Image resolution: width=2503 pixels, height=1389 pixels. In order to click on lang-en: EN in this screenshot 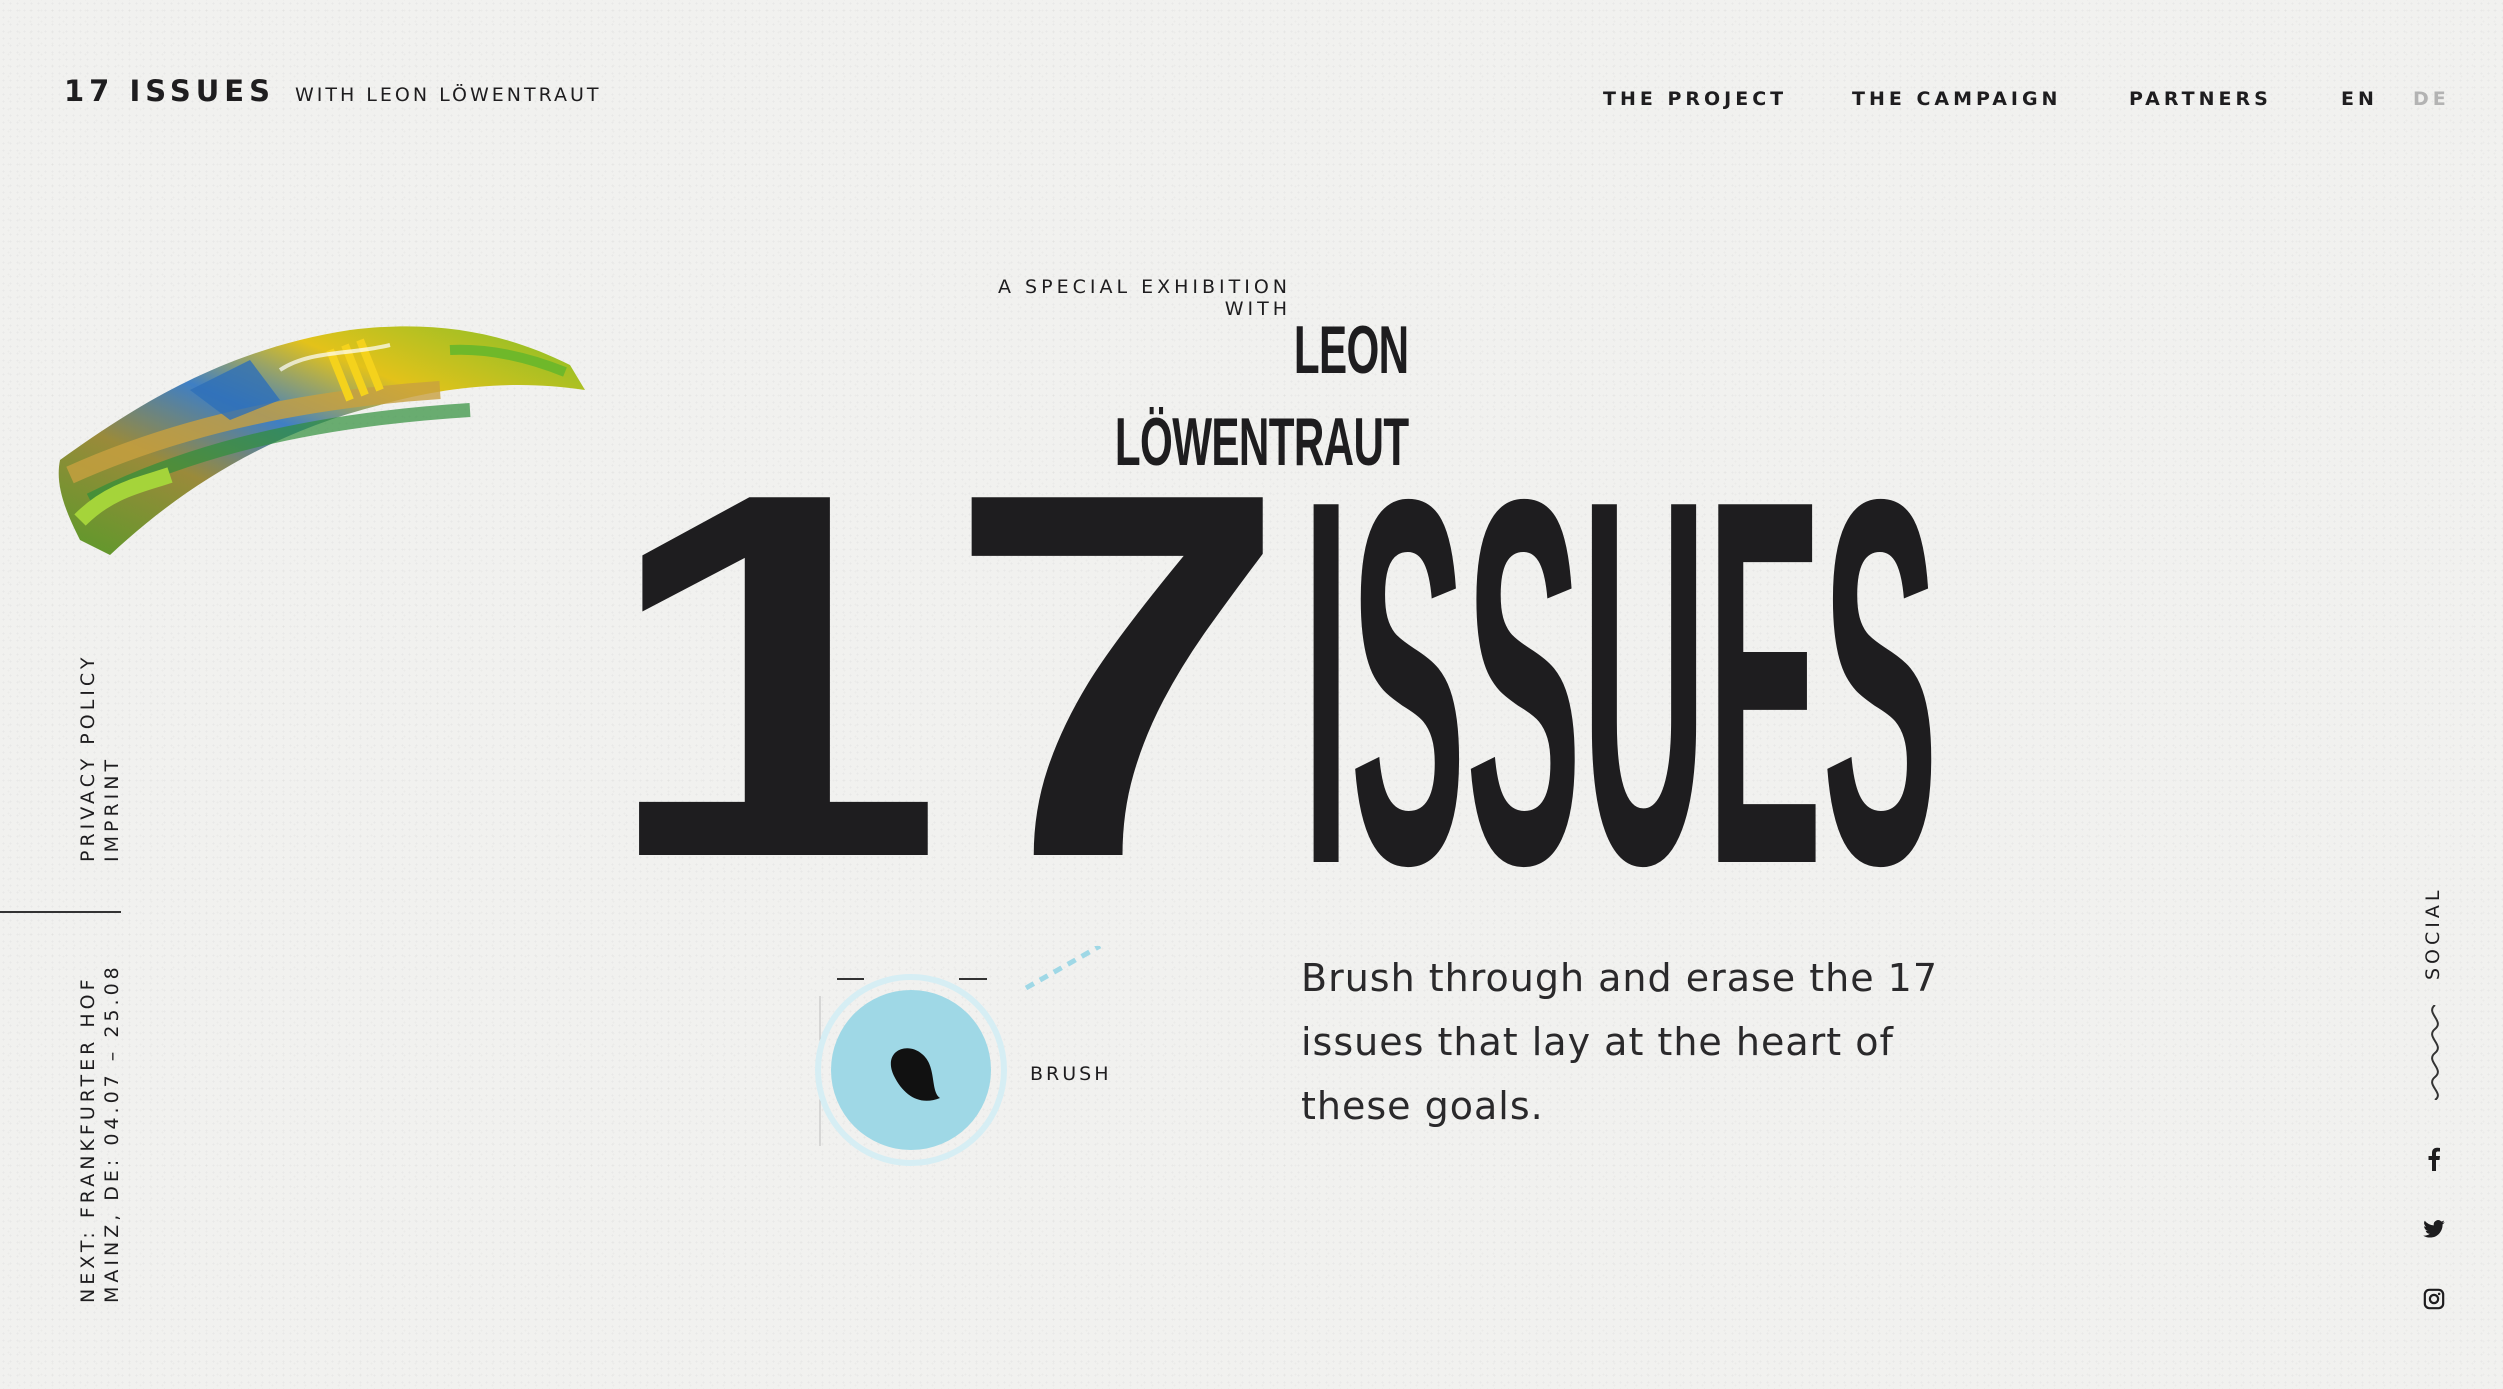, I will do `click(2359, 99)`.